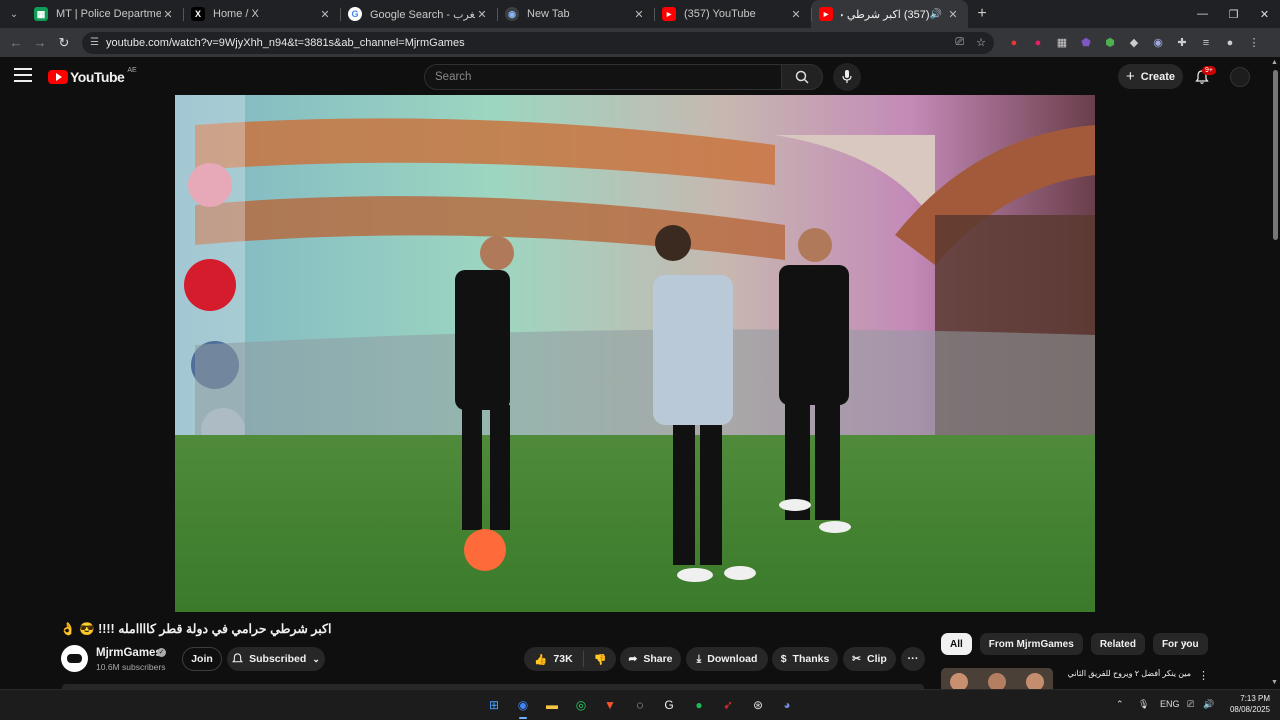 The image size is (1280, 720). Describe the element at coordinates (1180, 644) in the screenshot. I see `chip-for-you: For you` at that location.